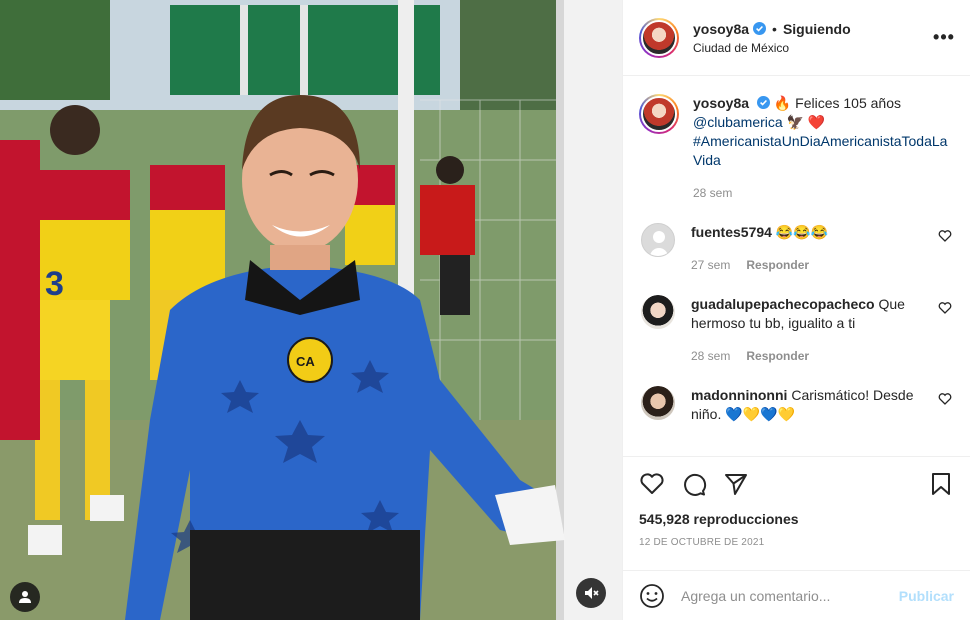  I want to click on caption-avatar, so click(659, 114).